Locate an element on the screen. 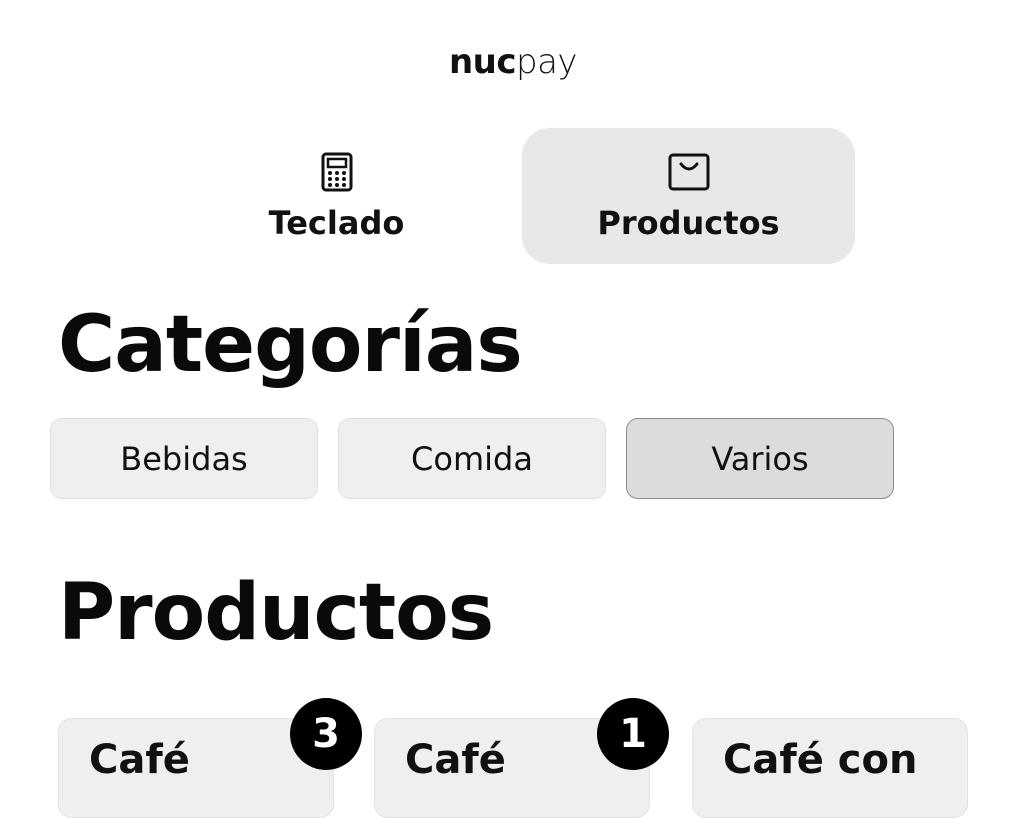 The width and height of the screenshot is (1026, 818). tab-teclado-label: Teclado is located at coordinates (336, 223).